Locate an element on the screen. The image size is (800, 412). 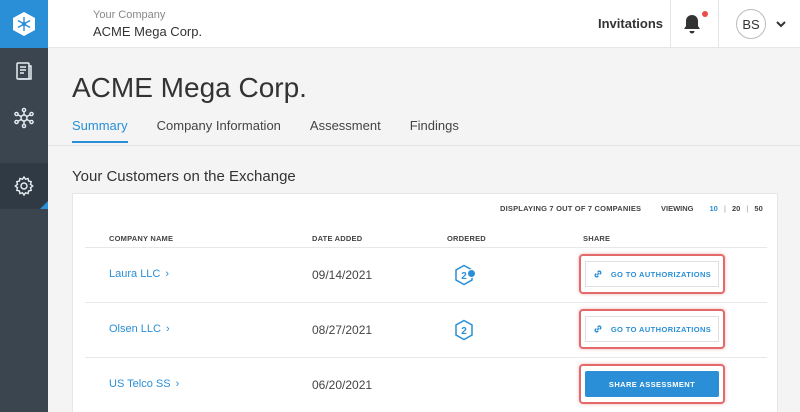
customer-name: Olsen LLC is located at coordinates (135, 329).